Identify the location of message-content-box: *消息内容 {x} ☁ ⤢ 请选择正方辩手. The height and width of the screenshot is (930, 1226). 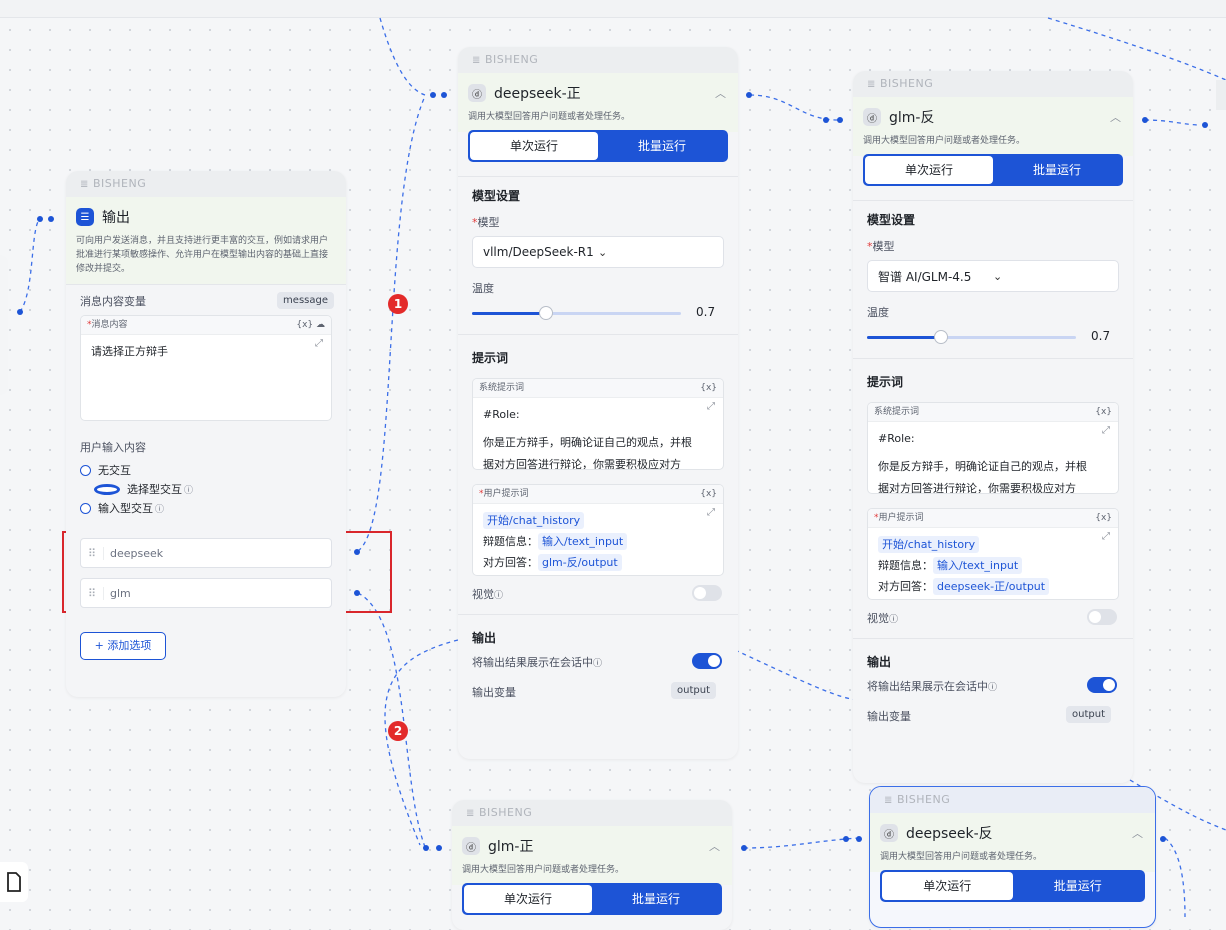
(206, 368).